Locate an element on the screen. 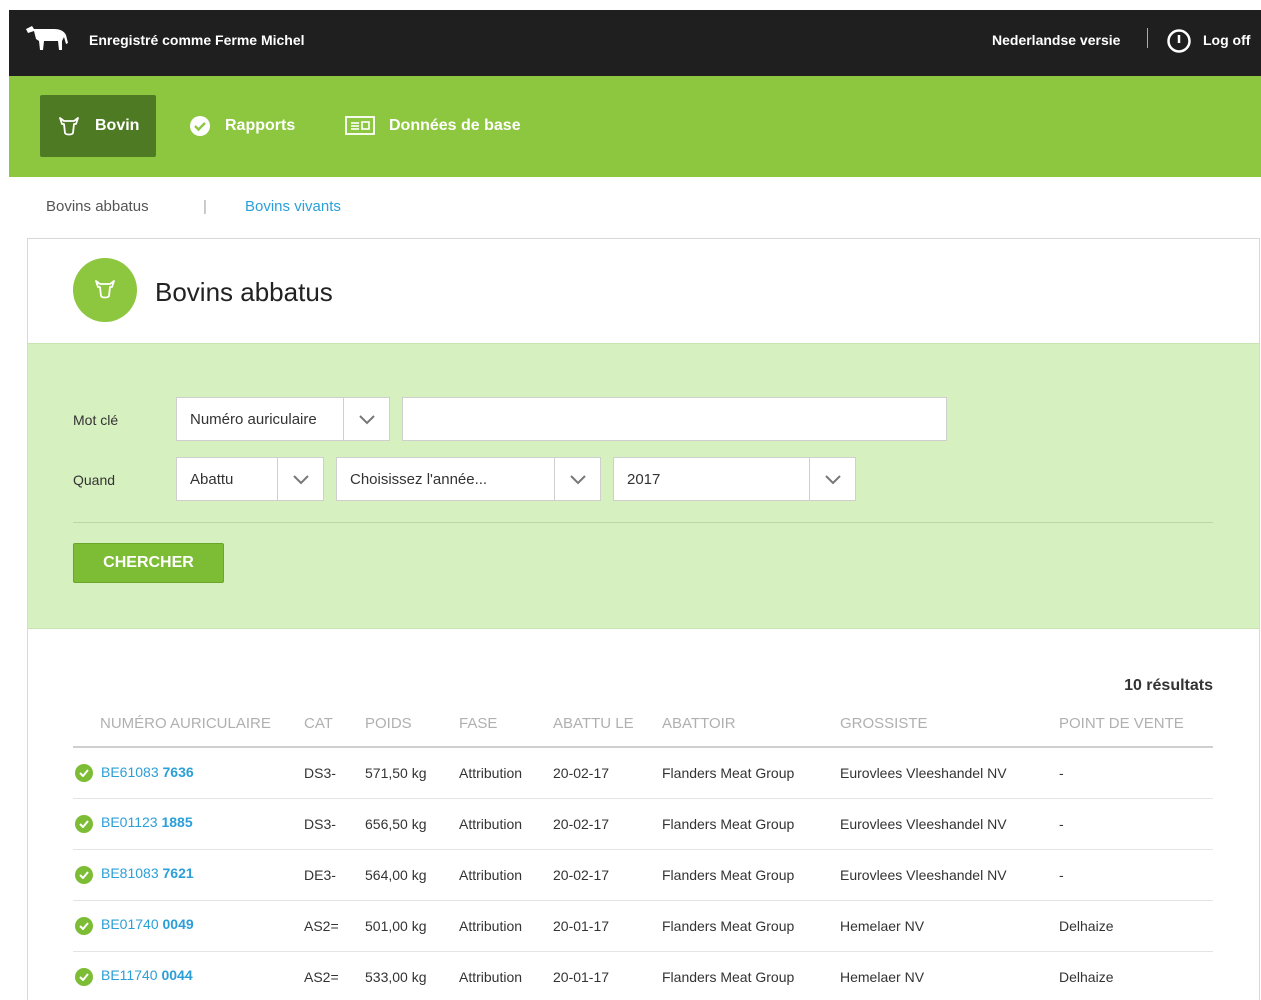 This screenshot has width=1261, height=1000. ear-prefix: BE01123 is located at coordinates (129, 822).